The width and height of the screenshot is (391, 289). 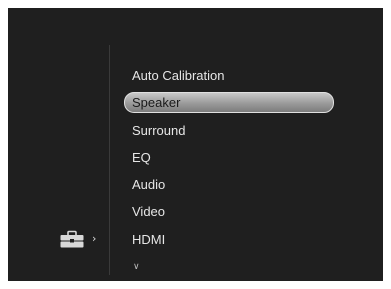 I want to click on toolbox-icon, so click(x=72, y=239).